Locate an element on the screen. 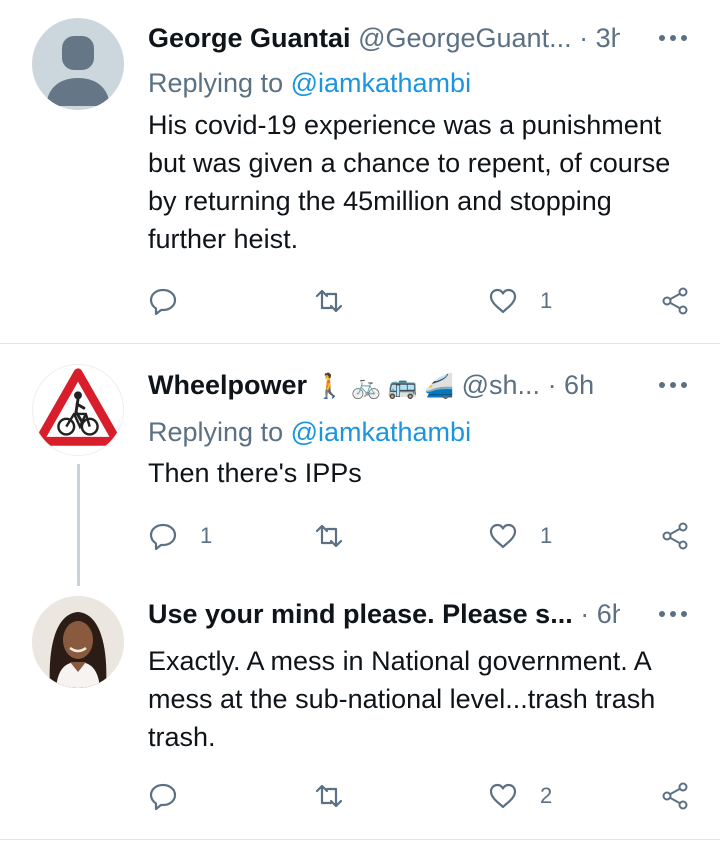  tweet-header: Wheelpower 🚶 🚲 🚌 🚄 @sh... · 6h is located at coordinates (384, 385).